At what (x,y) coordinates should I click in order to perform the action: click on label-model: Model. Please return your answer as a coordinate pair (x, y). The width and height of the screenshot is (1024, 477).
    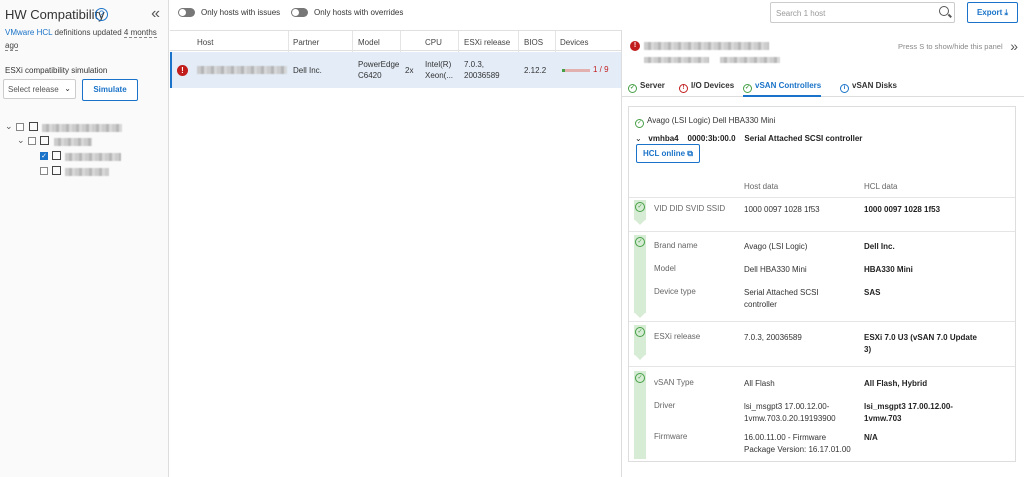
    Looking at the image, I should click on (665, 268).